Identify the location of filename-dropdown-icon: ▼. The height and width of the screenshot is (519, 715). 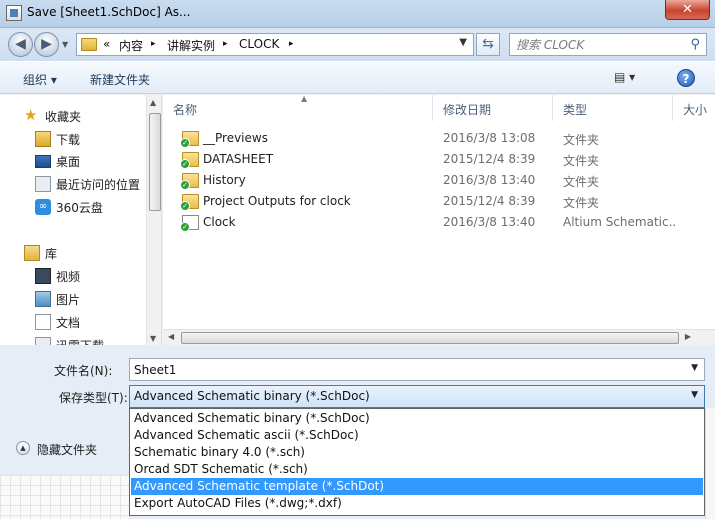
(694, 368).